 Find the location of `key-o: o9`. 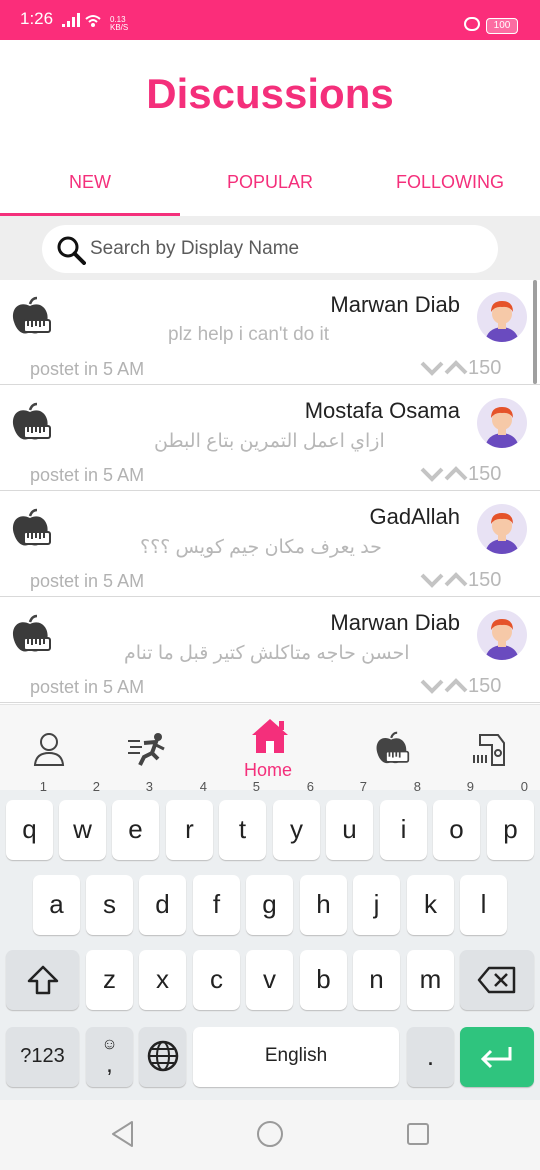

key-o: o9 is located at coordinates (456, 820).